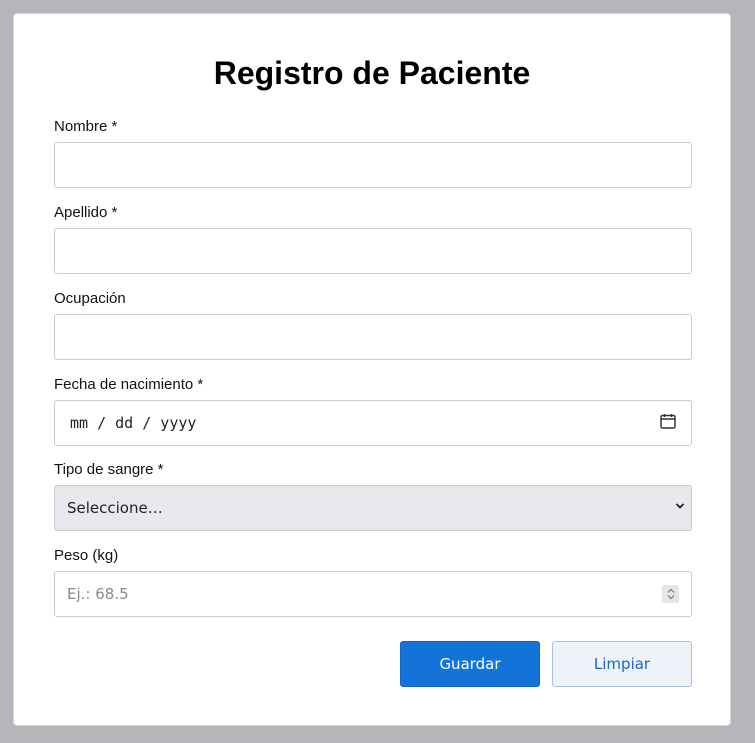  Describe the element at coordinates (109, 469) in the screenshot. I see `tipo-sangre-label: Tipo de sangre *` at that location.